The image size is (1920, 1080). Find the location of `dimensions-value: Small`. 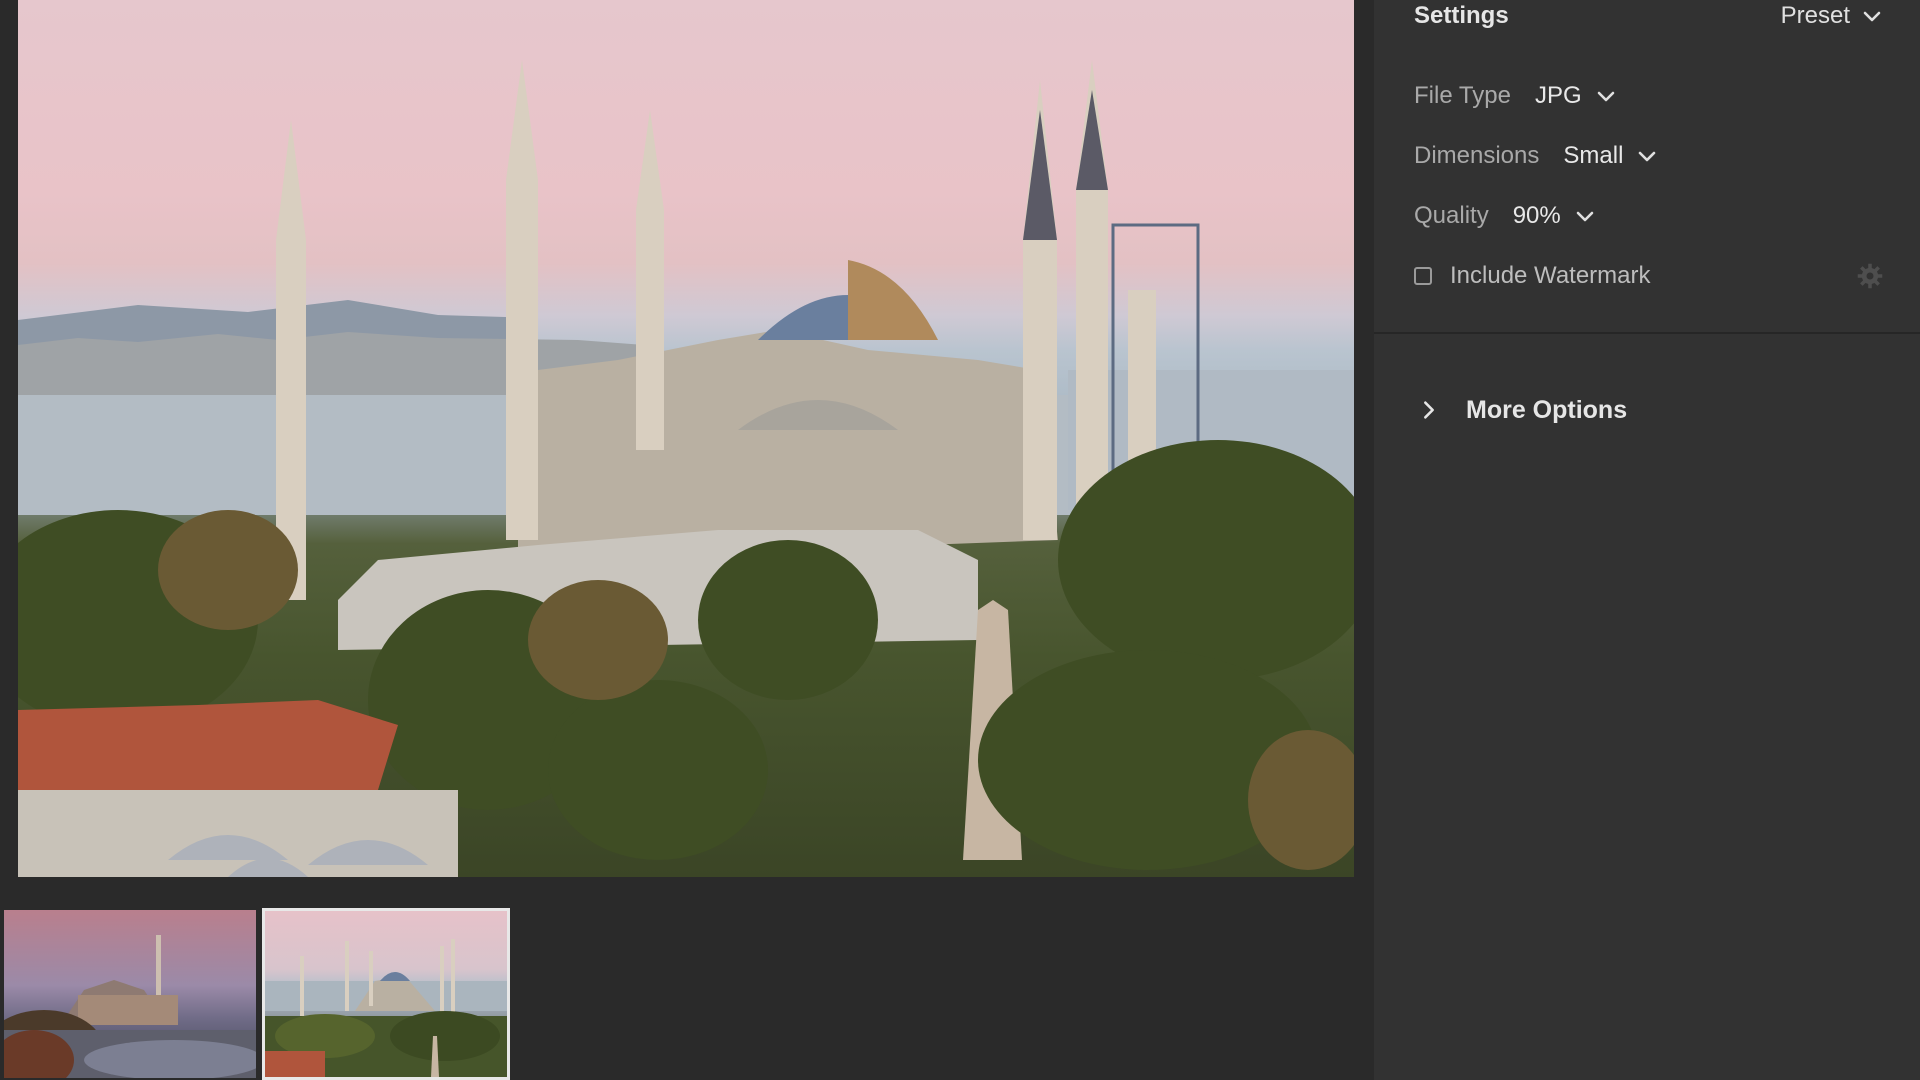

dimensions-value: Small is located at coordinates (1593, 155).